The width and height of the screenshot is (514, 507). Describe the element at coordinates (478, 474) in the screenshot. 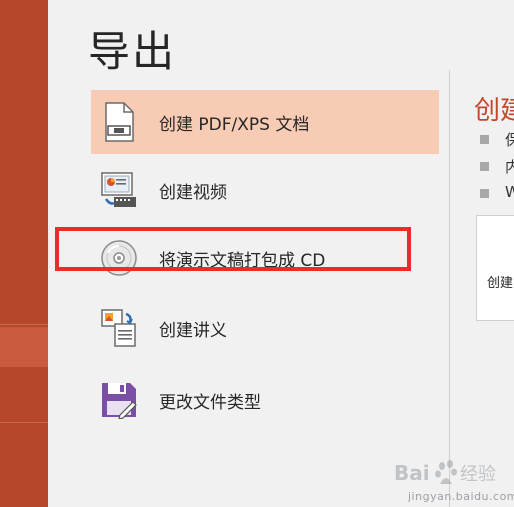

I see `svg-text: 经验` at that location.